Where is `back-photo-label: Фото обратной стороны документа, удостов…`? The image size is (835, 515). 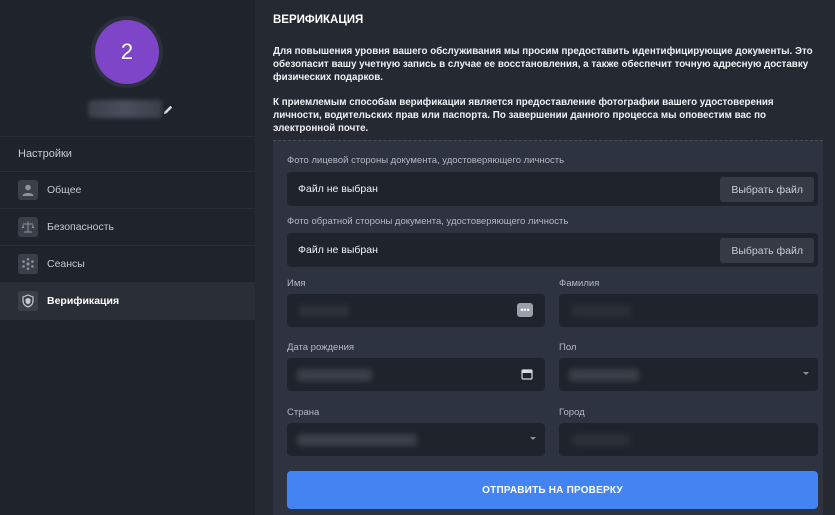
back-photo-label: Фото обратной стороны документа, удостов… is located at coordinates (428, 221).